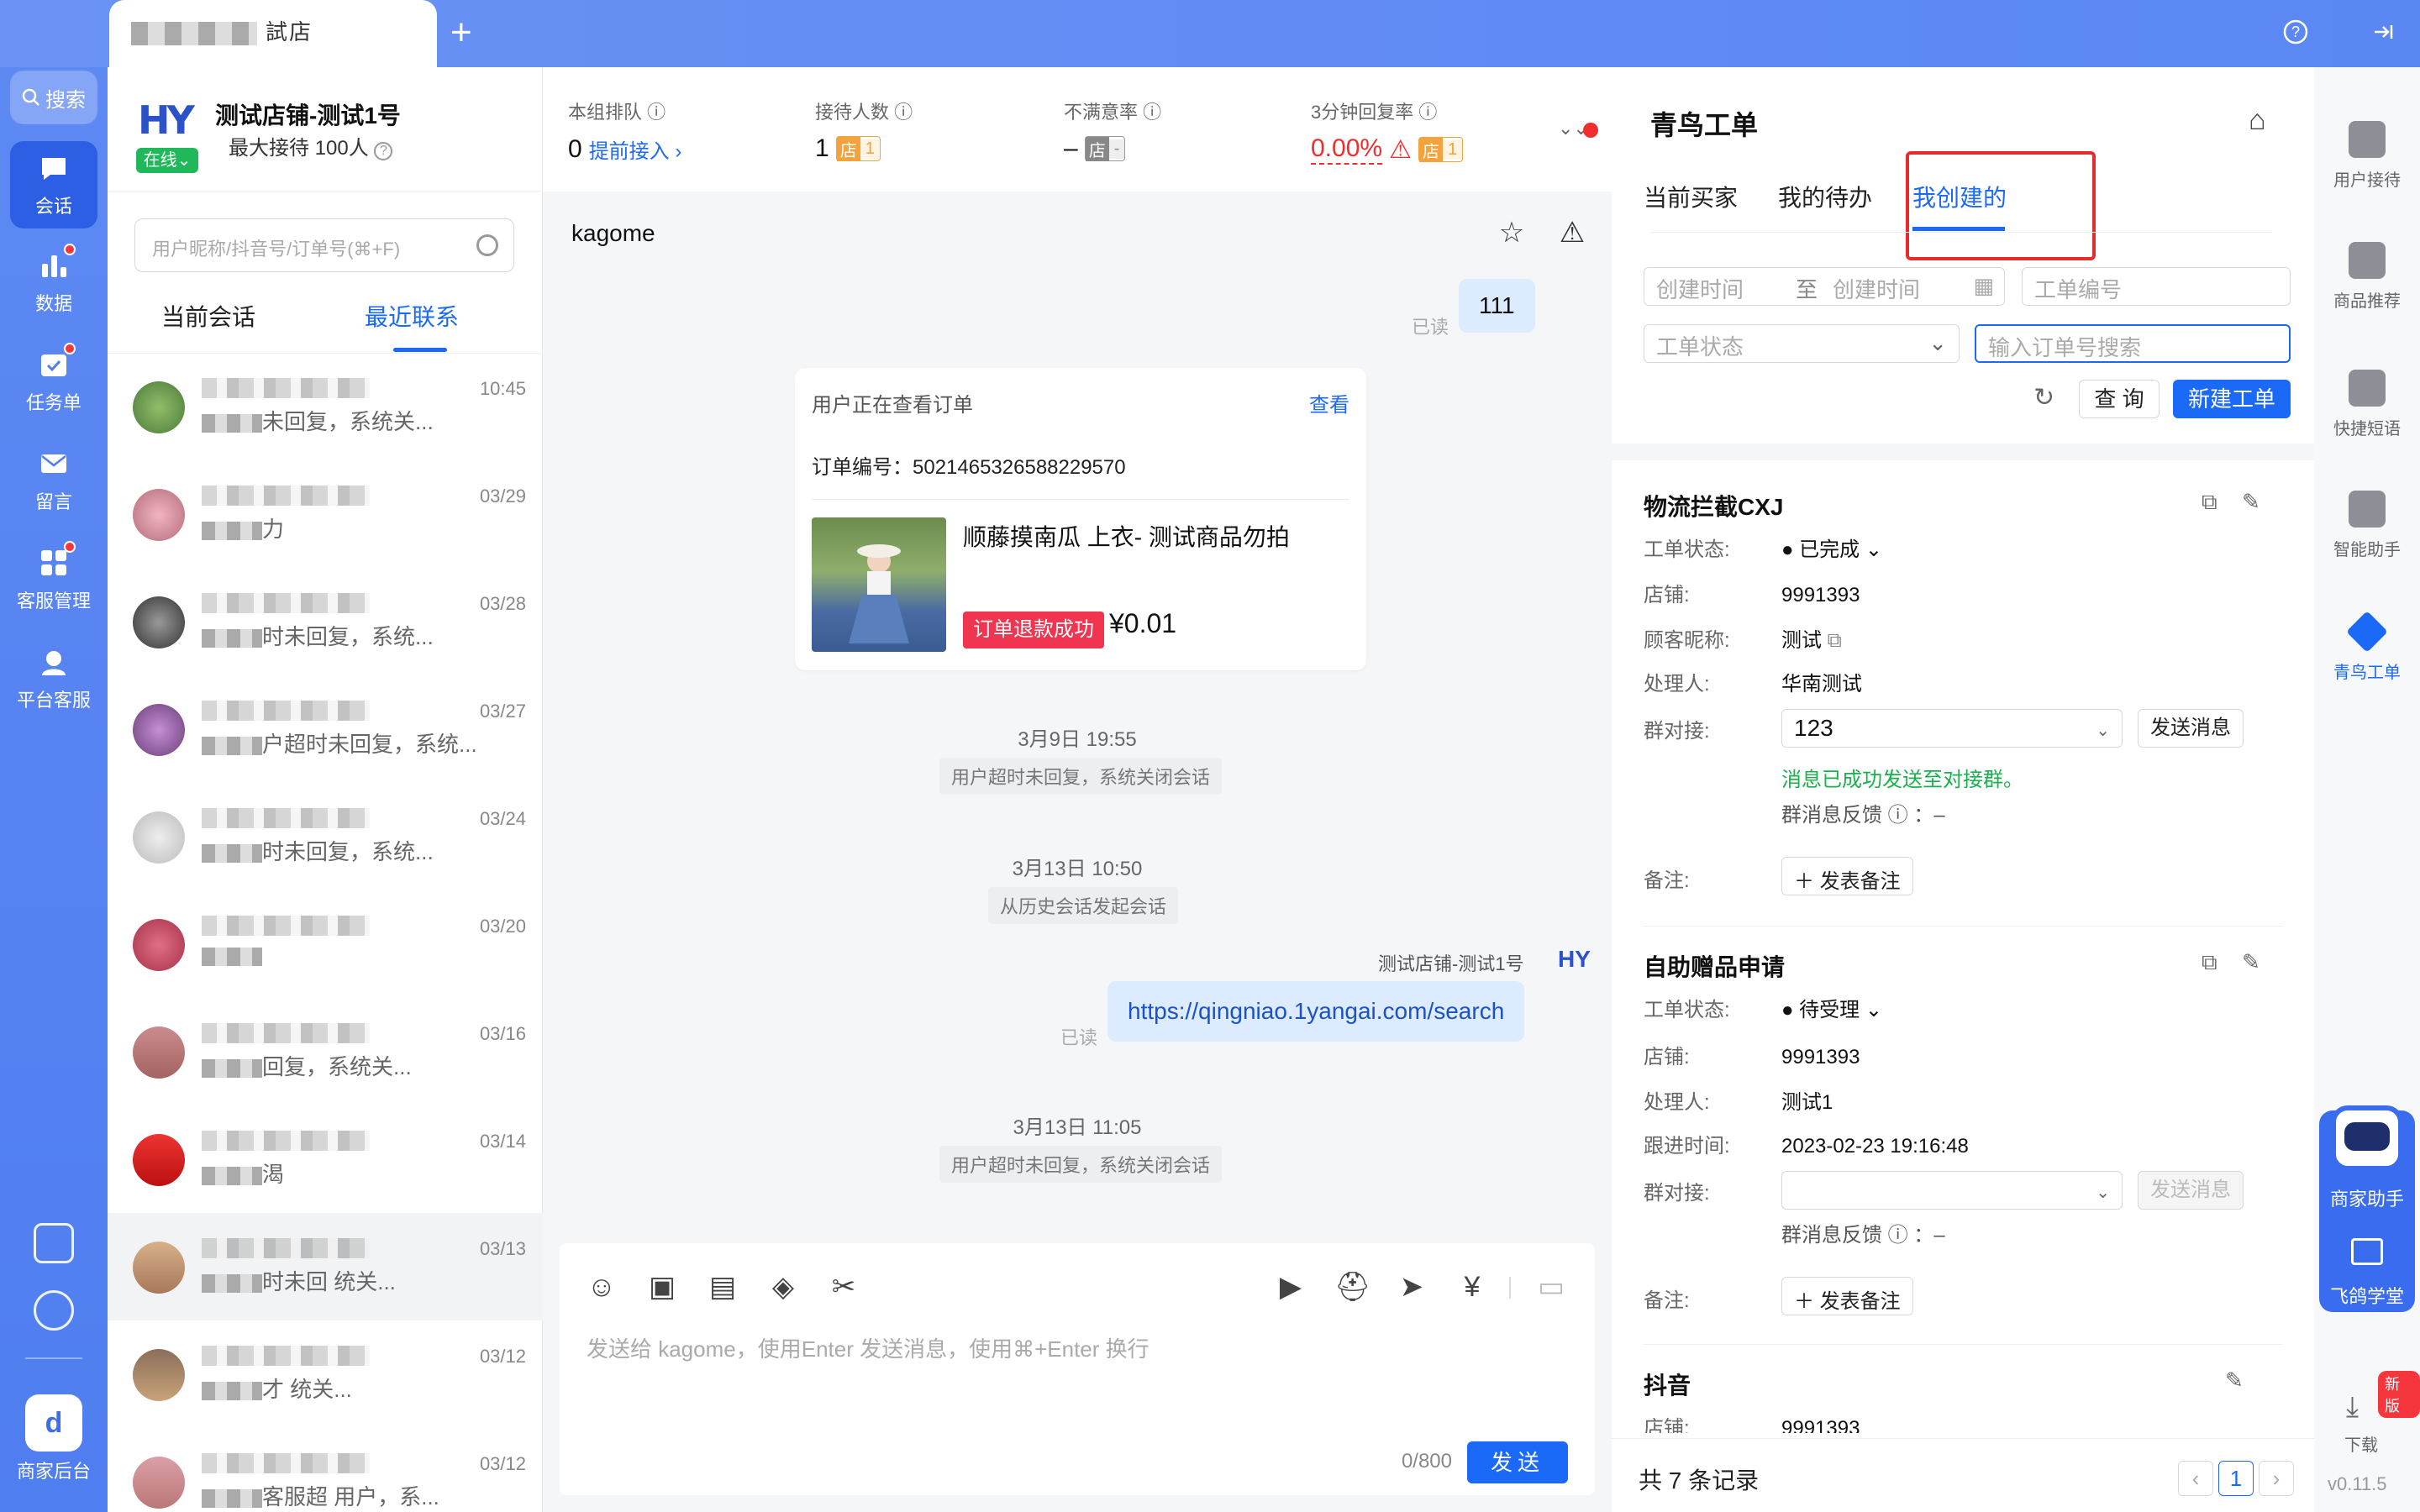  I want to click on contact-item: 时未回复，系统... 03/28, so click(325, 621).